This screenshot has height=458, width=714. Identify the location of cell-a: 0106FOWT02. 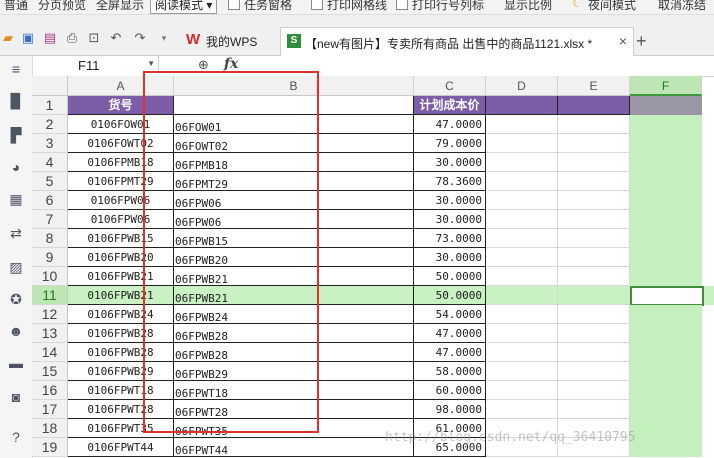
(121, 143).